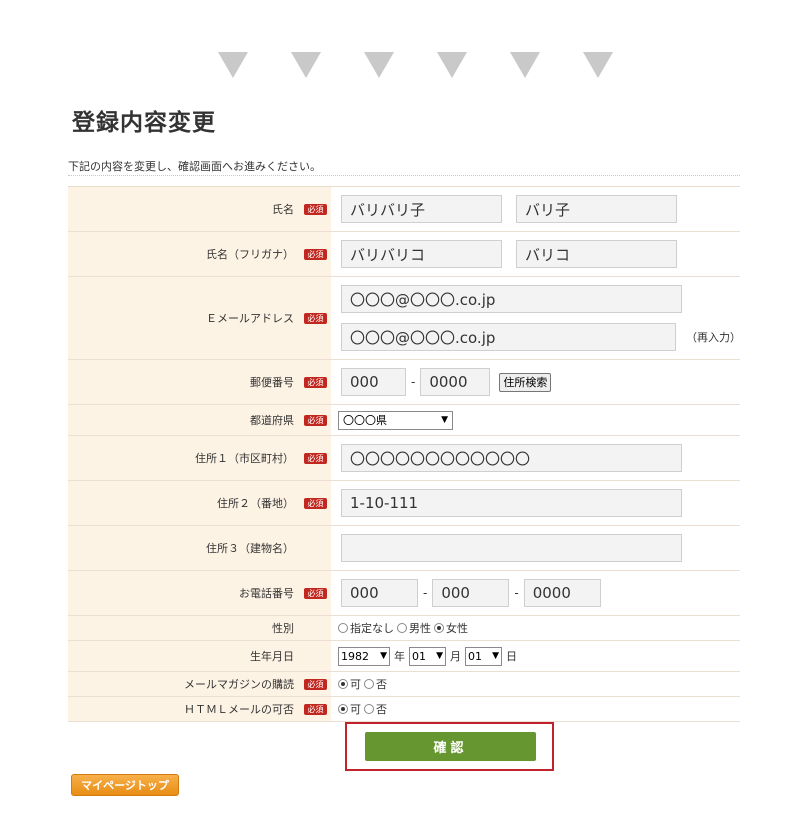 The width and height of the screenshot is (810, 830). I want to click on birth-month-value: 01, so click(419, 656).